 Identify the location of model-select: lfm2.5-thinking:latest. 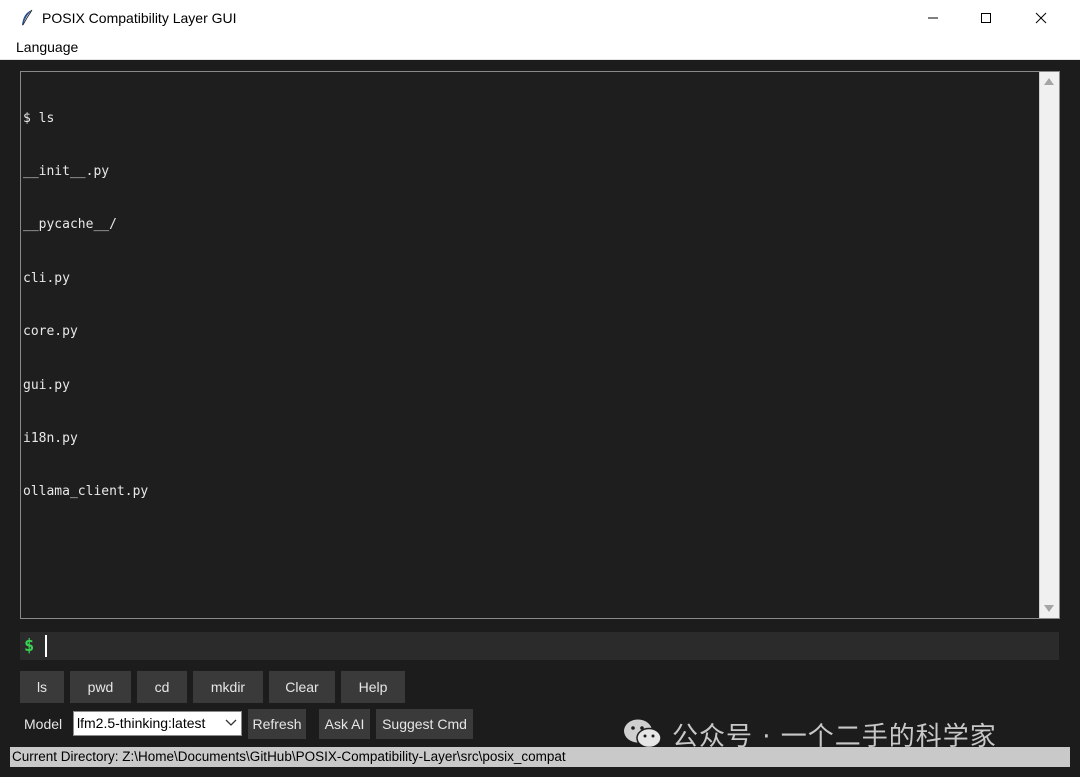
(157, 723).